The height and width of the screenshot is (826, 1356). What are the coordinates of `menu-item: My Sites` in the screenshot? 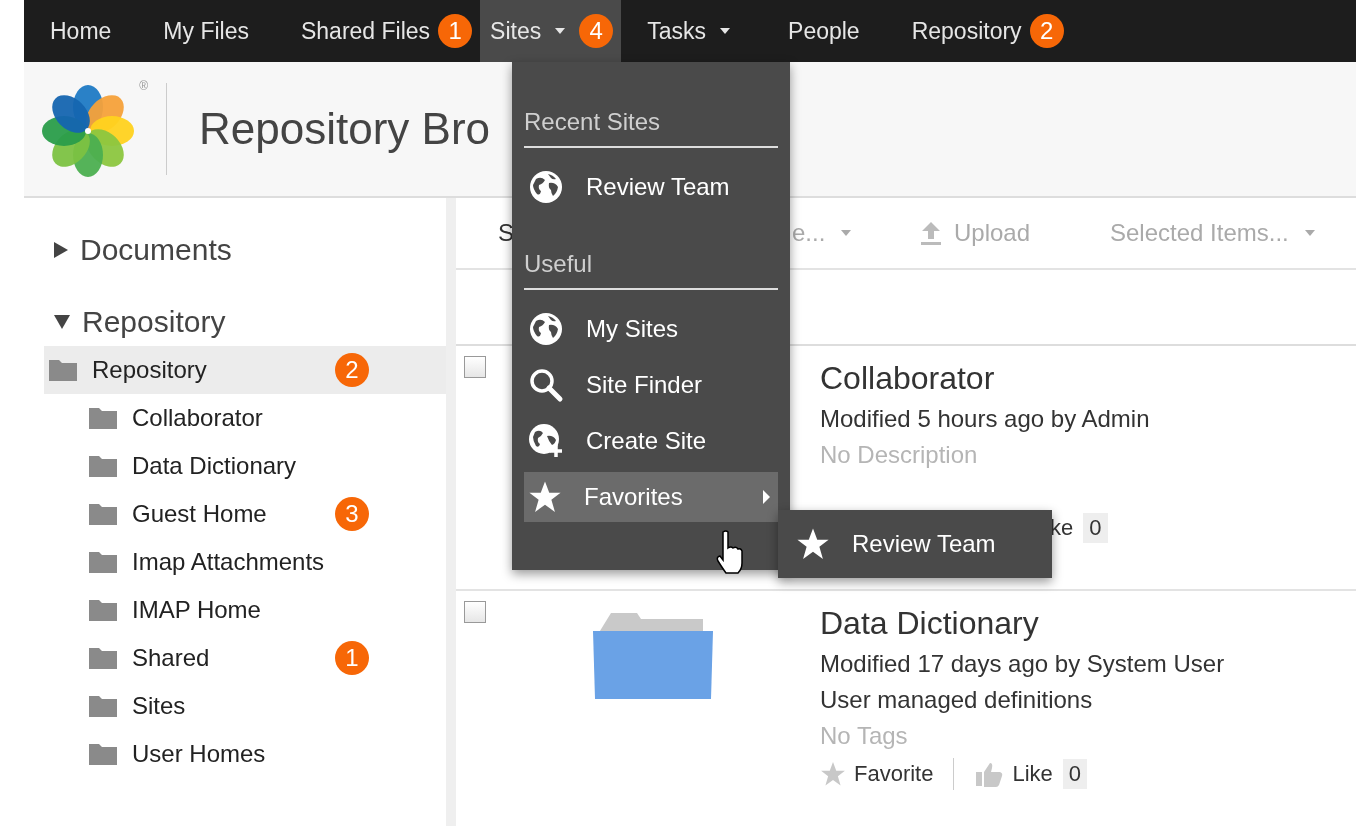 It's located at (651, 329).